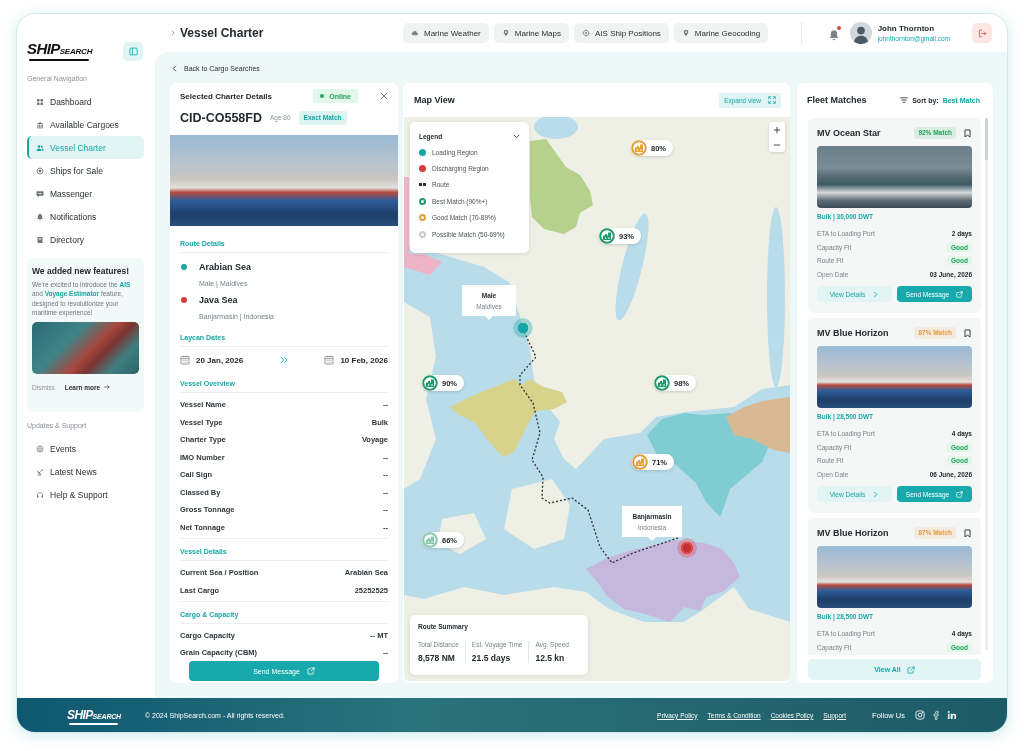  Describe the element at coordinates (85, 494) in the screenshot. I see `nav-item: Help & Support` at that location.